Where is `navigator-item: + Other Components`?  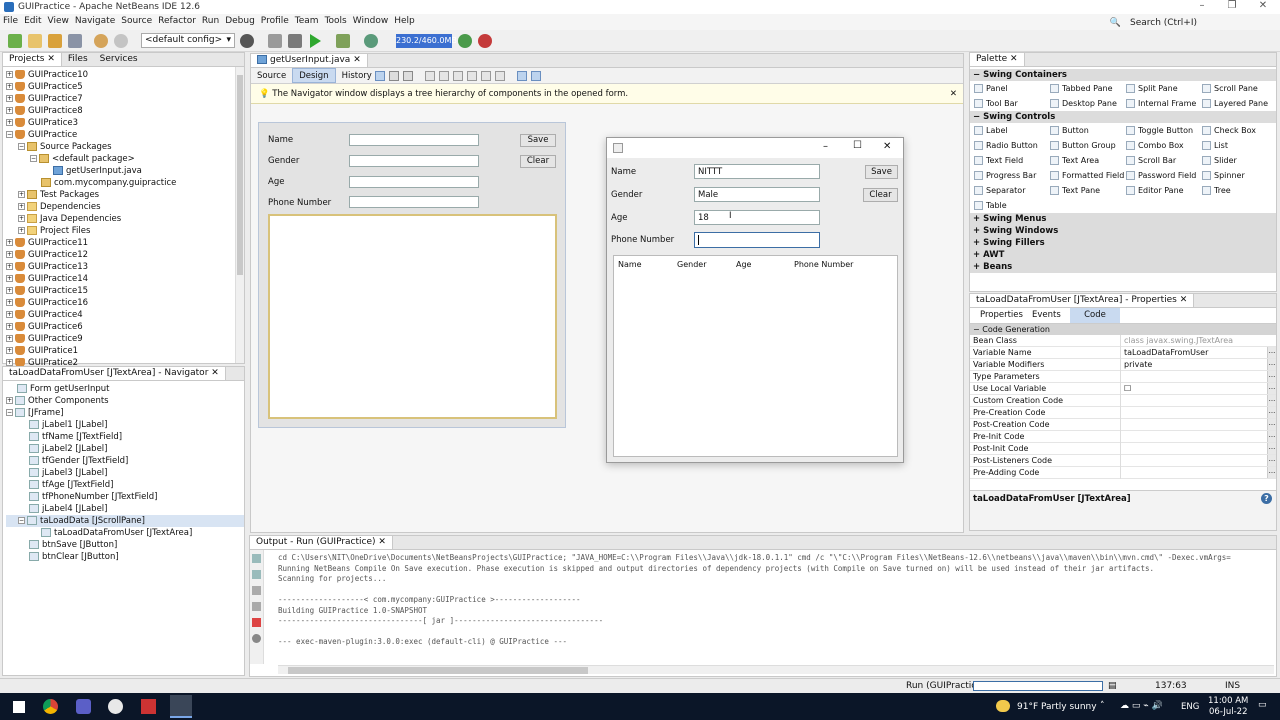 navigator-item: + Other Components is located at coordinates (125, 401).